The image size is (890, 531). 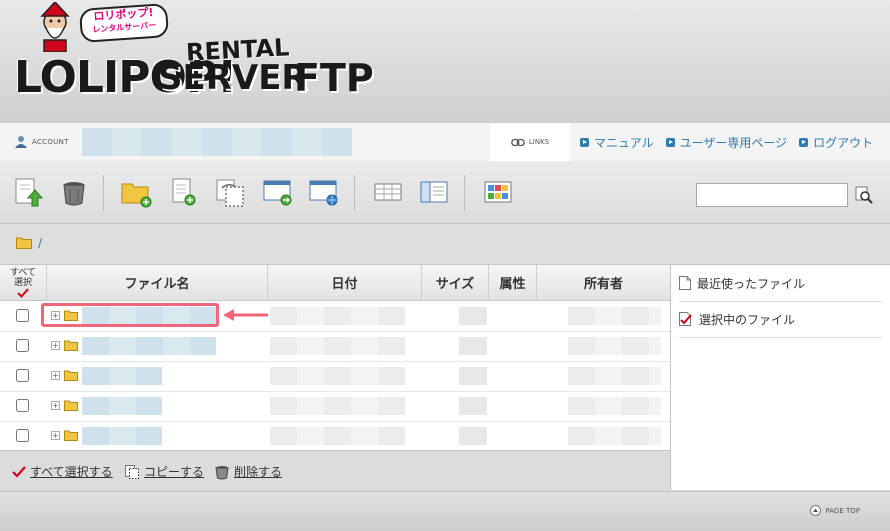 I want to click on thumbnail-view-icon, so click(x=498, y=192).